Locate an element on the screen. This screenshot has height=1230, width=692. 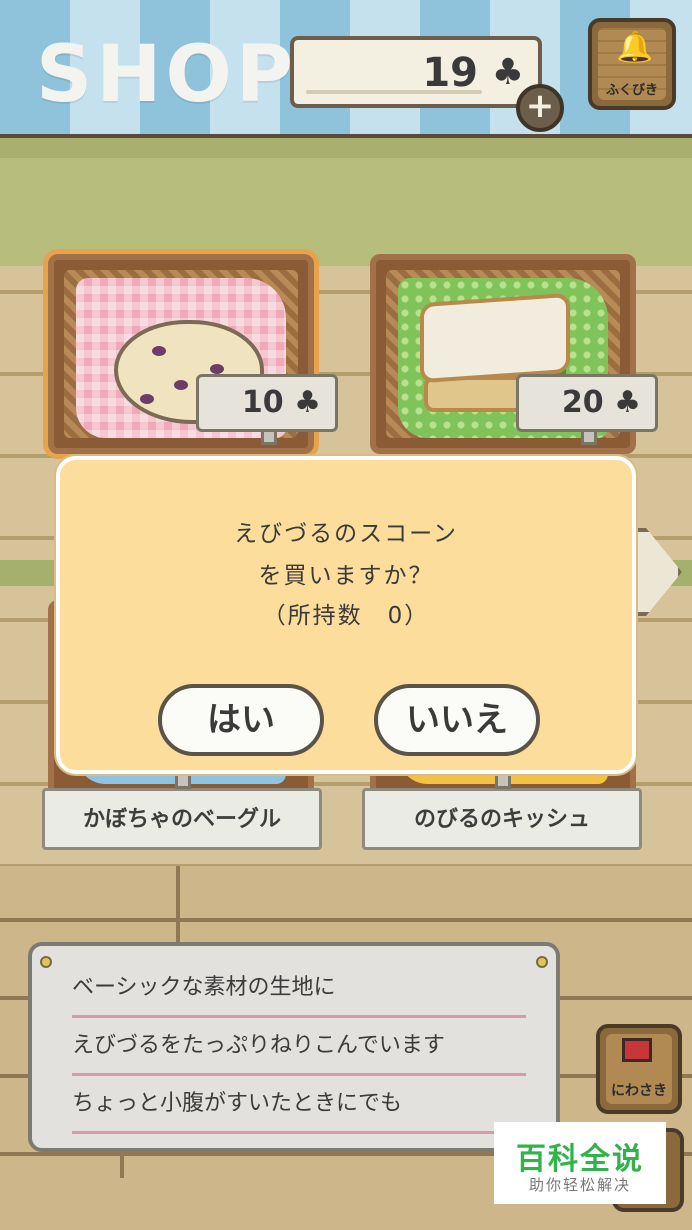
product-name-quiche: のびるのキッシュ is located at coordinates (502, 811).